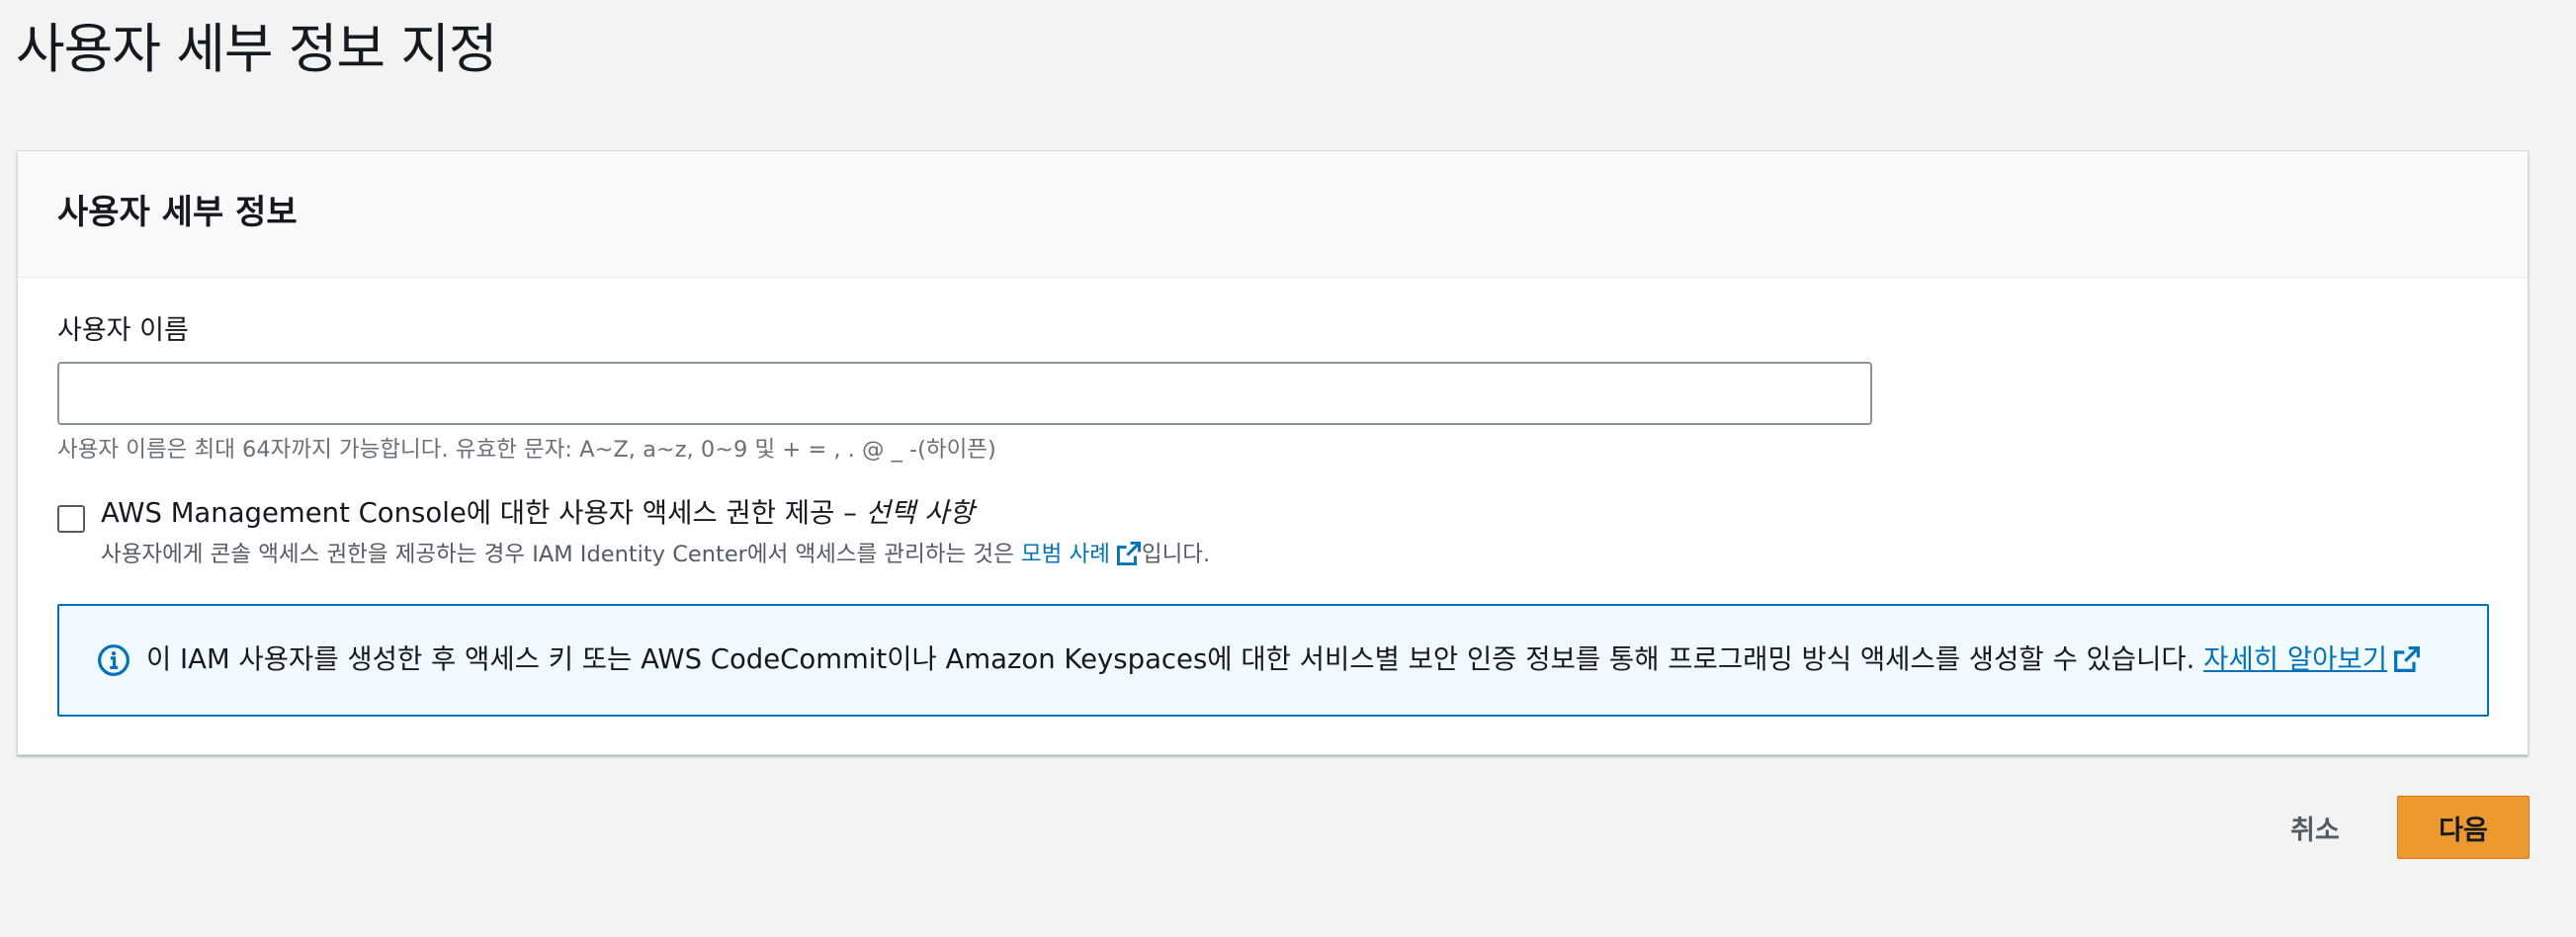 The width and height of the screenshot is (2576, 937). I want to click on username-label: 사용자 이름, so click(123, 330).